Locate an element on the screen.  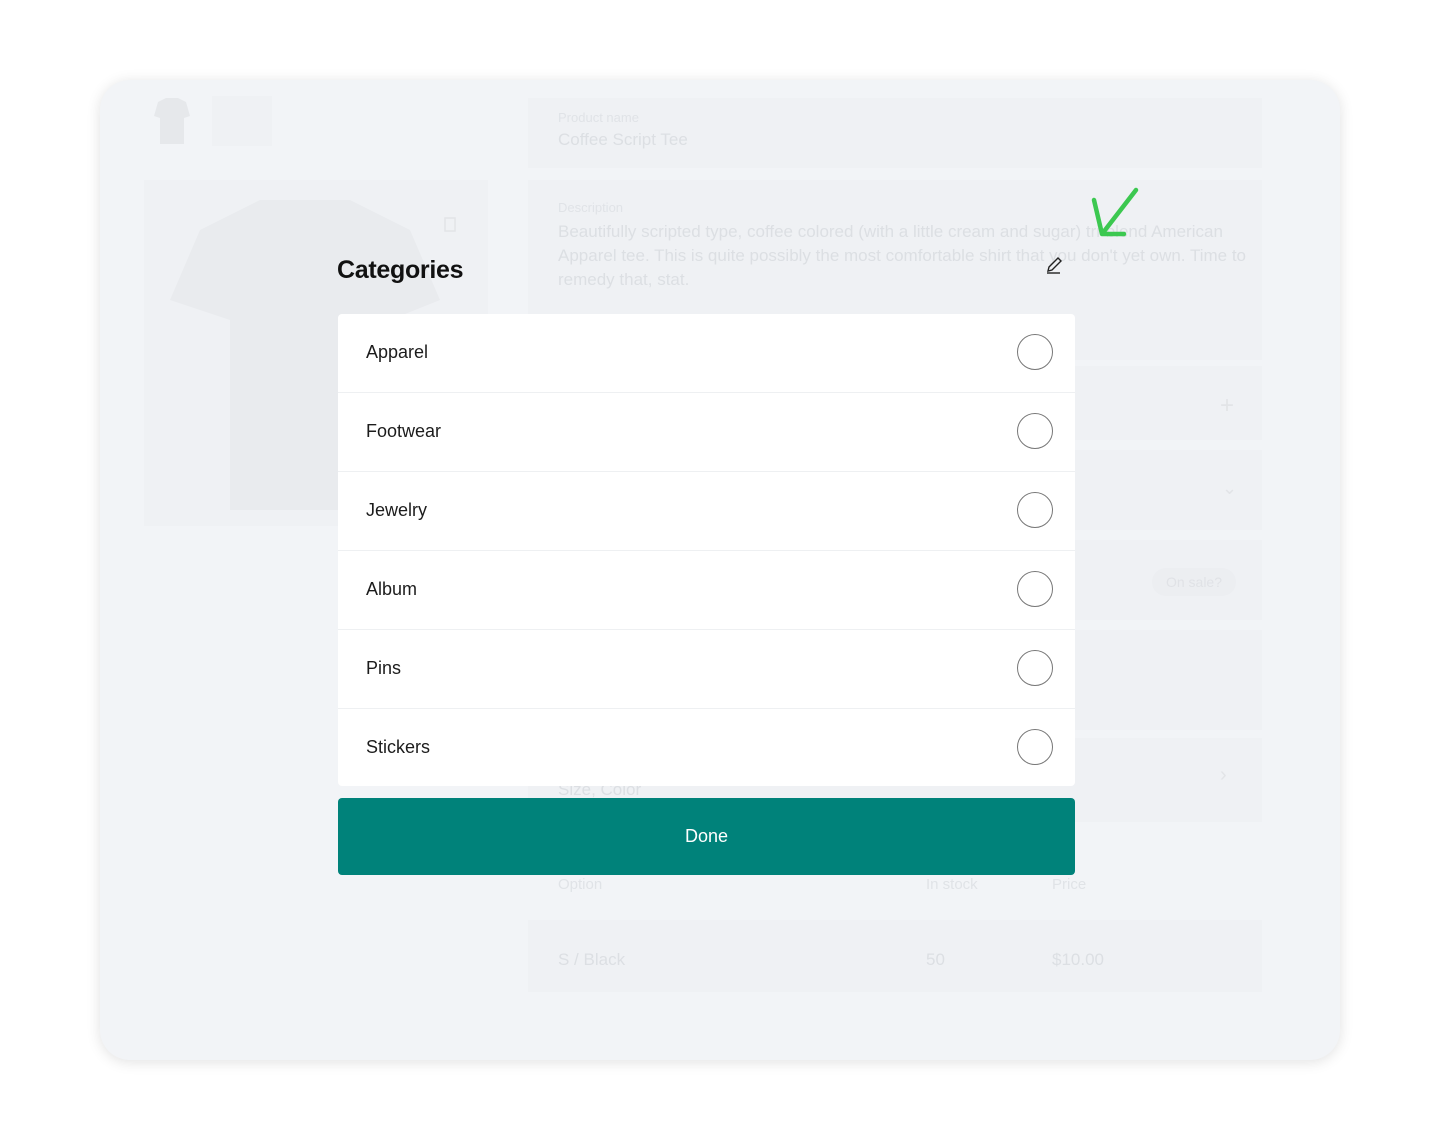
table-header-stock: In stock is located at coordinates (952, 884).